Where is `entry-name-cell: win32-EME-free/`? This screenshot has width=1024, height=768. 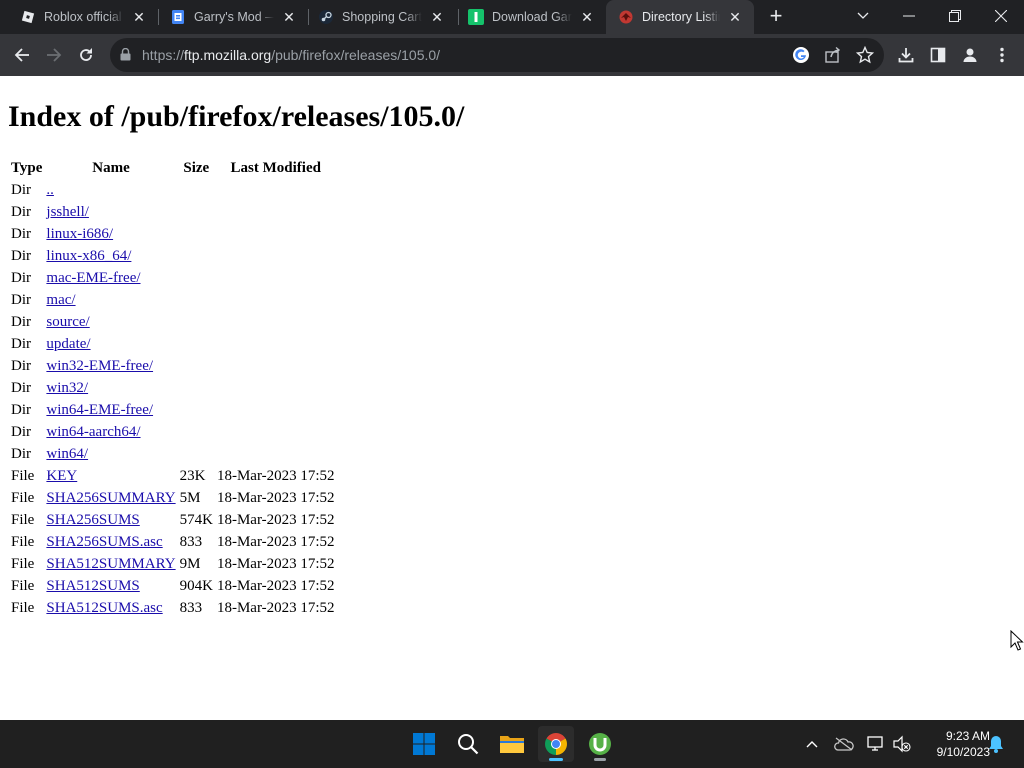
entry-name-cell: win32-EME-free/ is located at coordinates (110, 366).